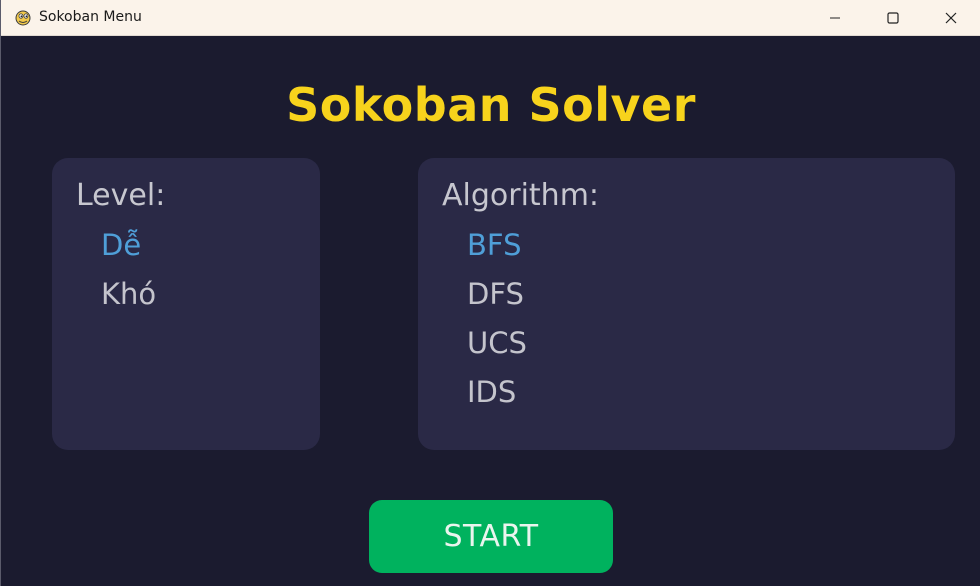 This screenshot has height=586, width=980. What do you see at coordinates (128, 294) in the screenshot?
I see `level-option-kho: Khó` at bounding box center [128, 294].